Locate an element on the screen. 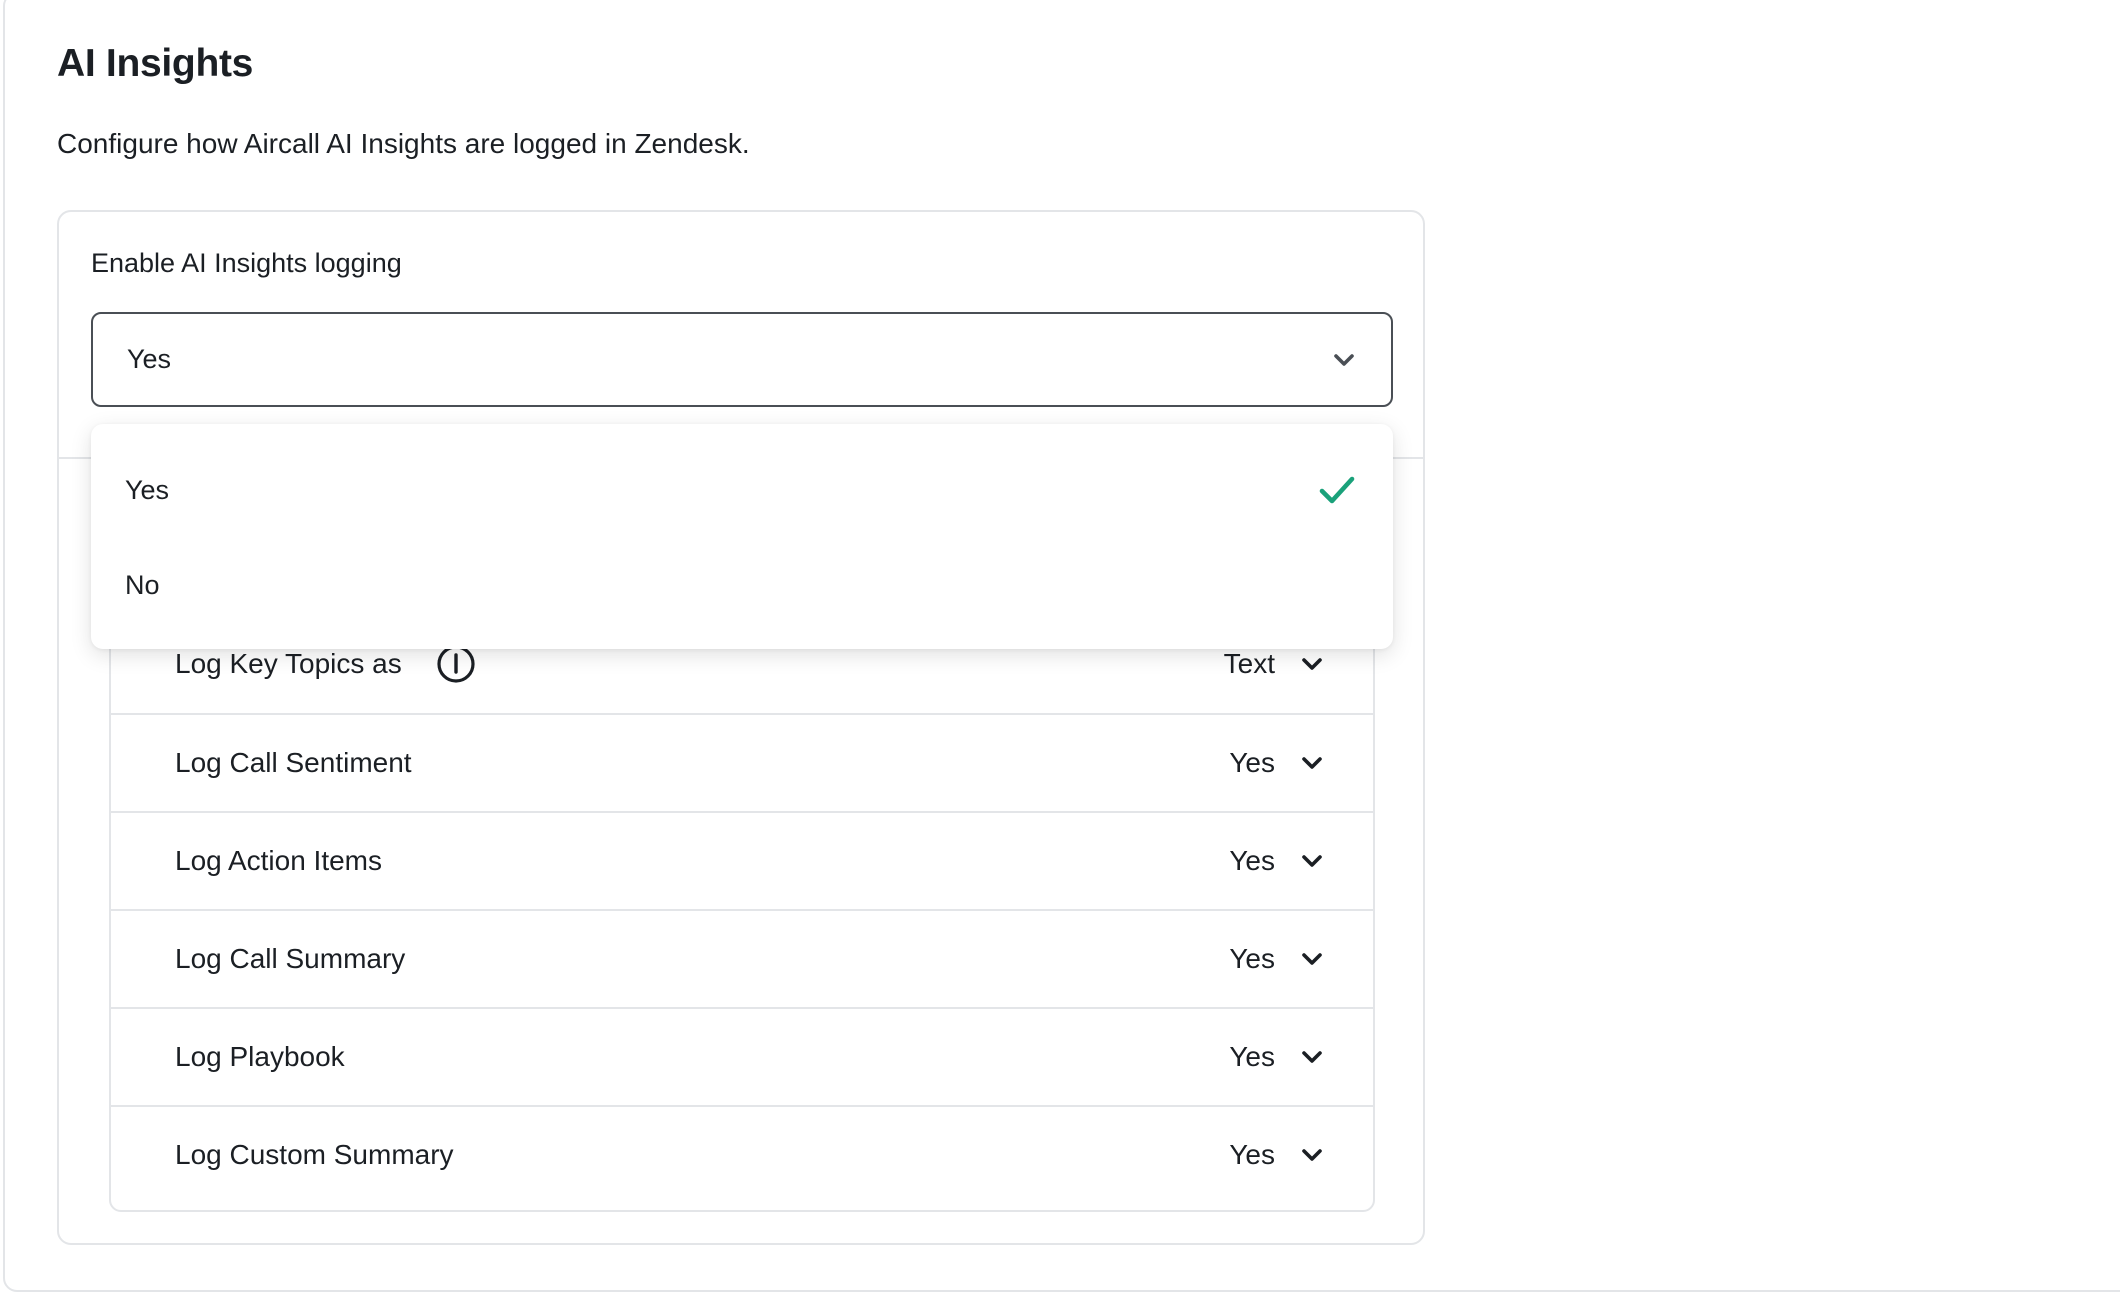 The width and height of the screenshot is (2120, 1292). setting-label-custom-summary: Log Custom Summary is located at coordinates (314, 1154).